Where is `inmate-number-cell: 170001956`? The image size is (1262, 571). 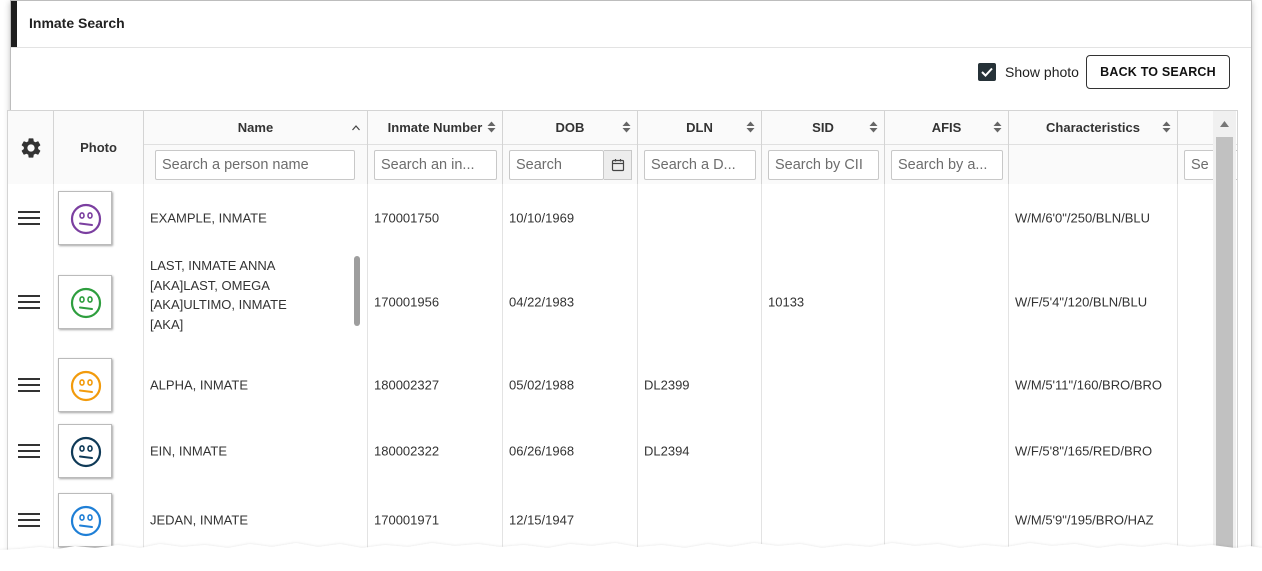
inmate-number-cell: 170001956 is located at coordinates (435, 302).